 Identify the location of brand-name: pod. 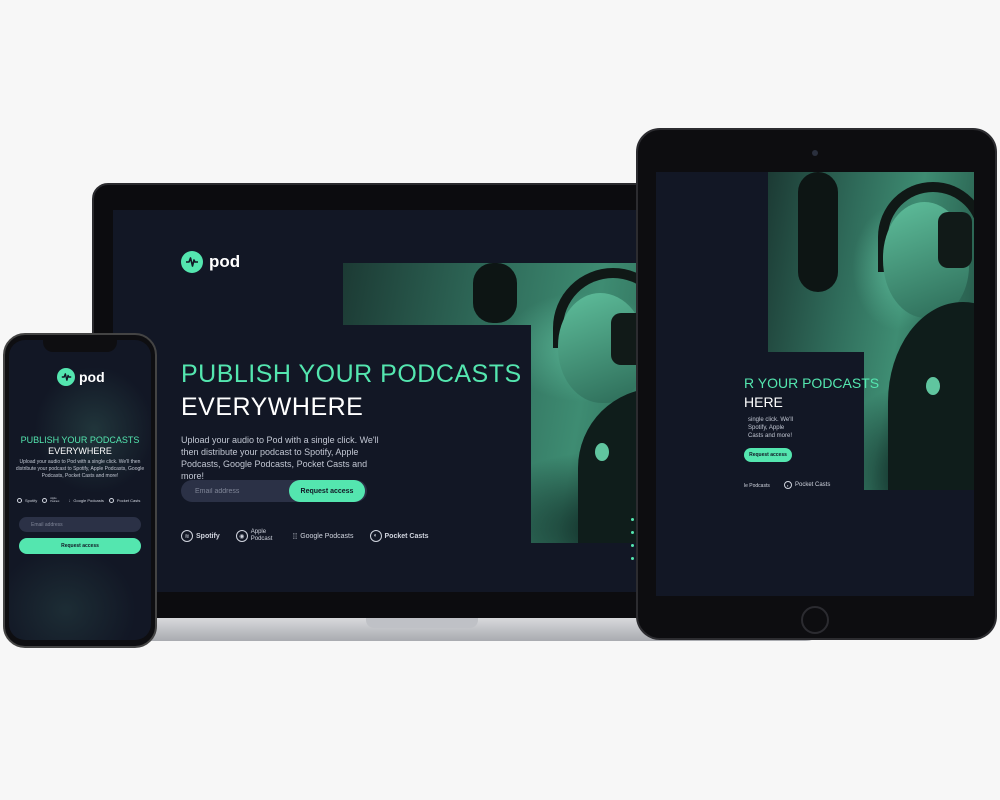
(225, 261).